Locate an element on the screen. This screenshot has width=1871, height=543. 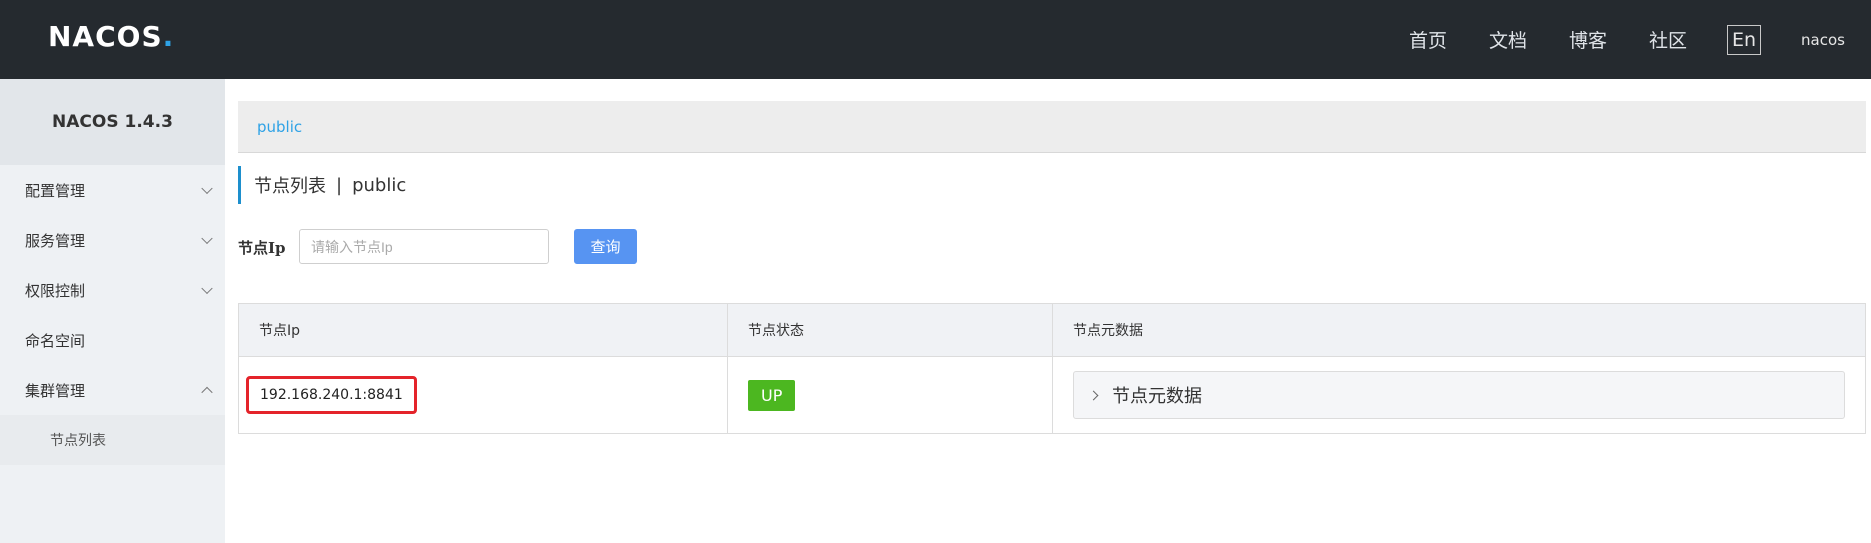
query-button: 查询 is located at coordinates (605, 246).